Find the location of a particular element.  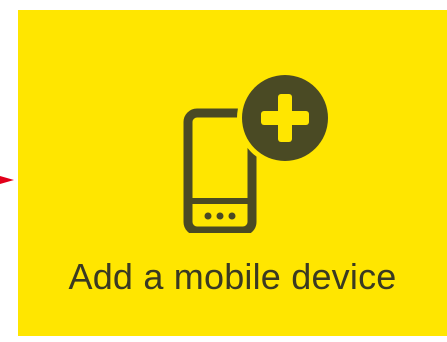

tile-label: Add a mobile device is located at coordinates (232, 276).